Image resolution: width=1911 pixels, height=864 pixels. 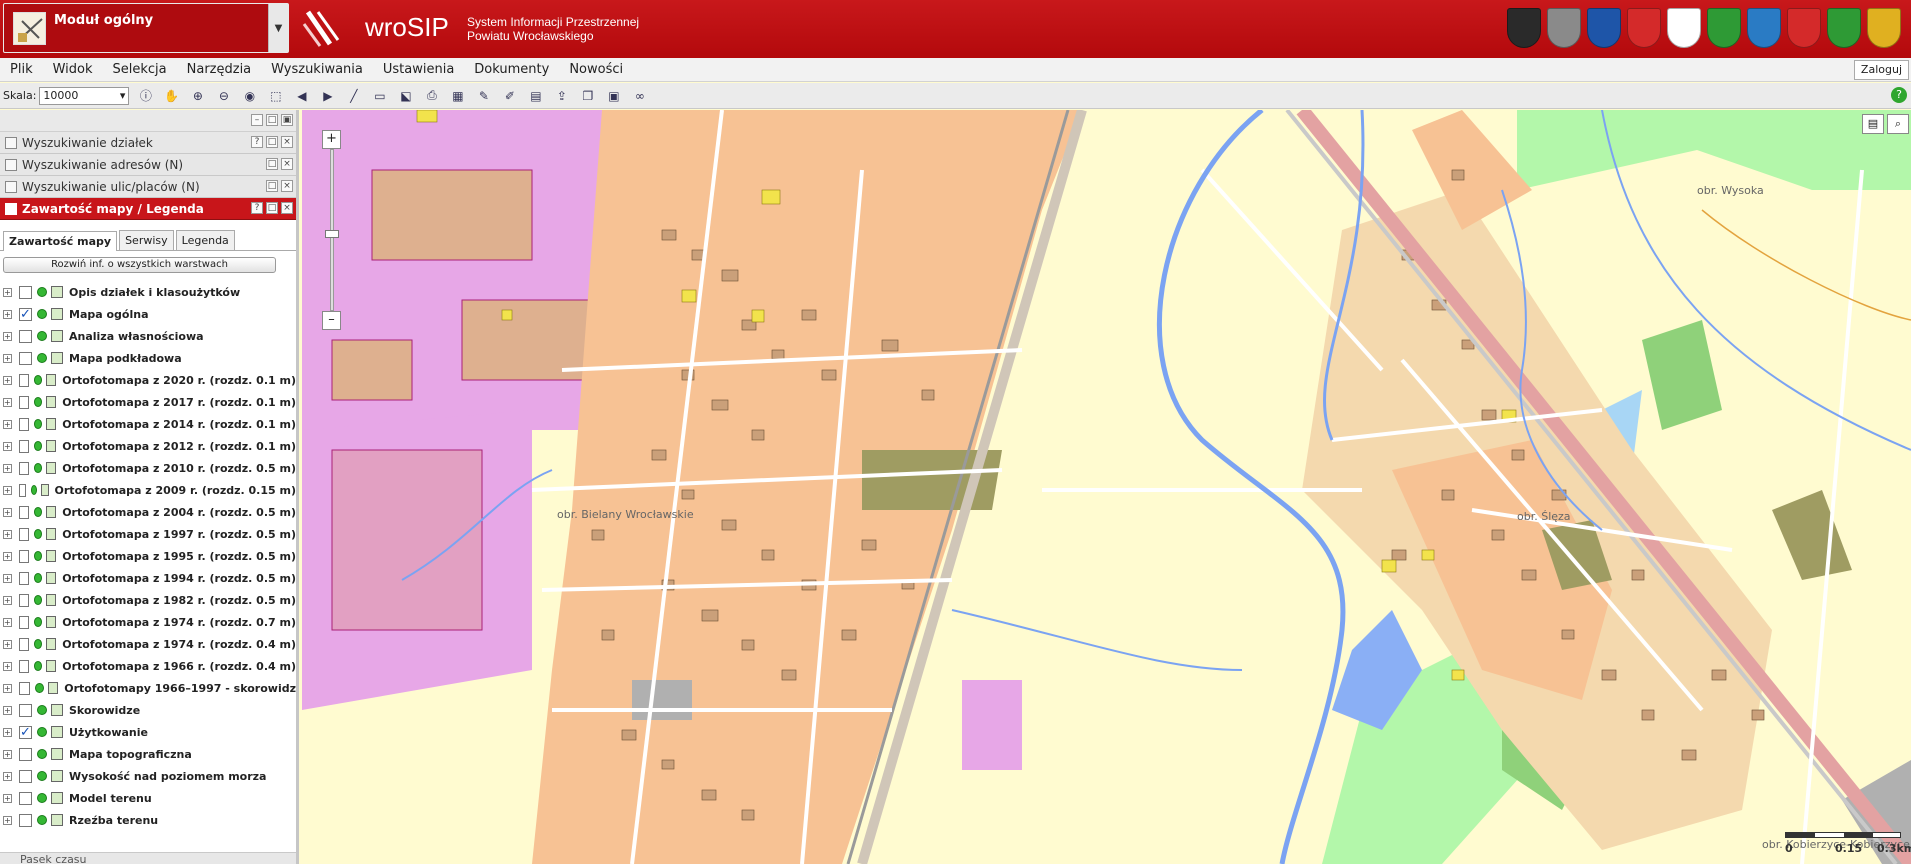 I want to click on link-icon: ∞, so click(x=639, y=96).